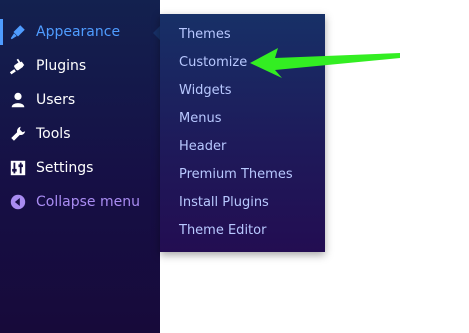 Image resolution: width=469 pixels, height=333 pixels. I want to click on sidebar-item-users: Users, so click(80, 100).